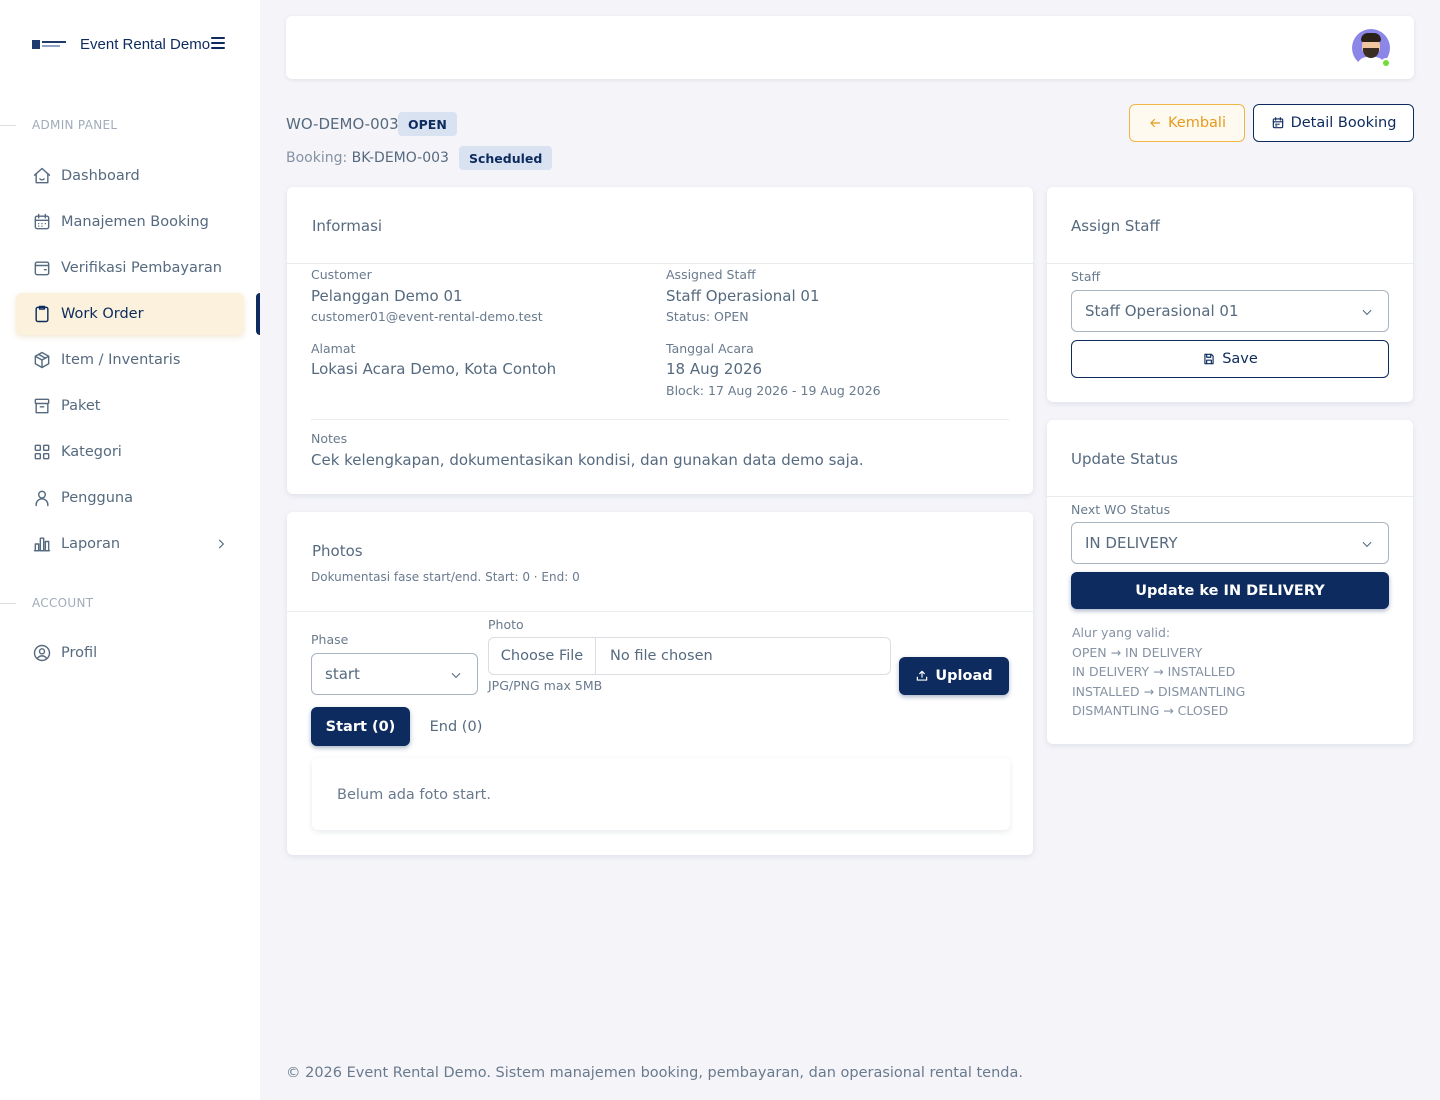 This screenshot has width=1440, height=1100. Describe the element at coordinates (50, 44) in the screenshot. I see `brand-logo` at that location.